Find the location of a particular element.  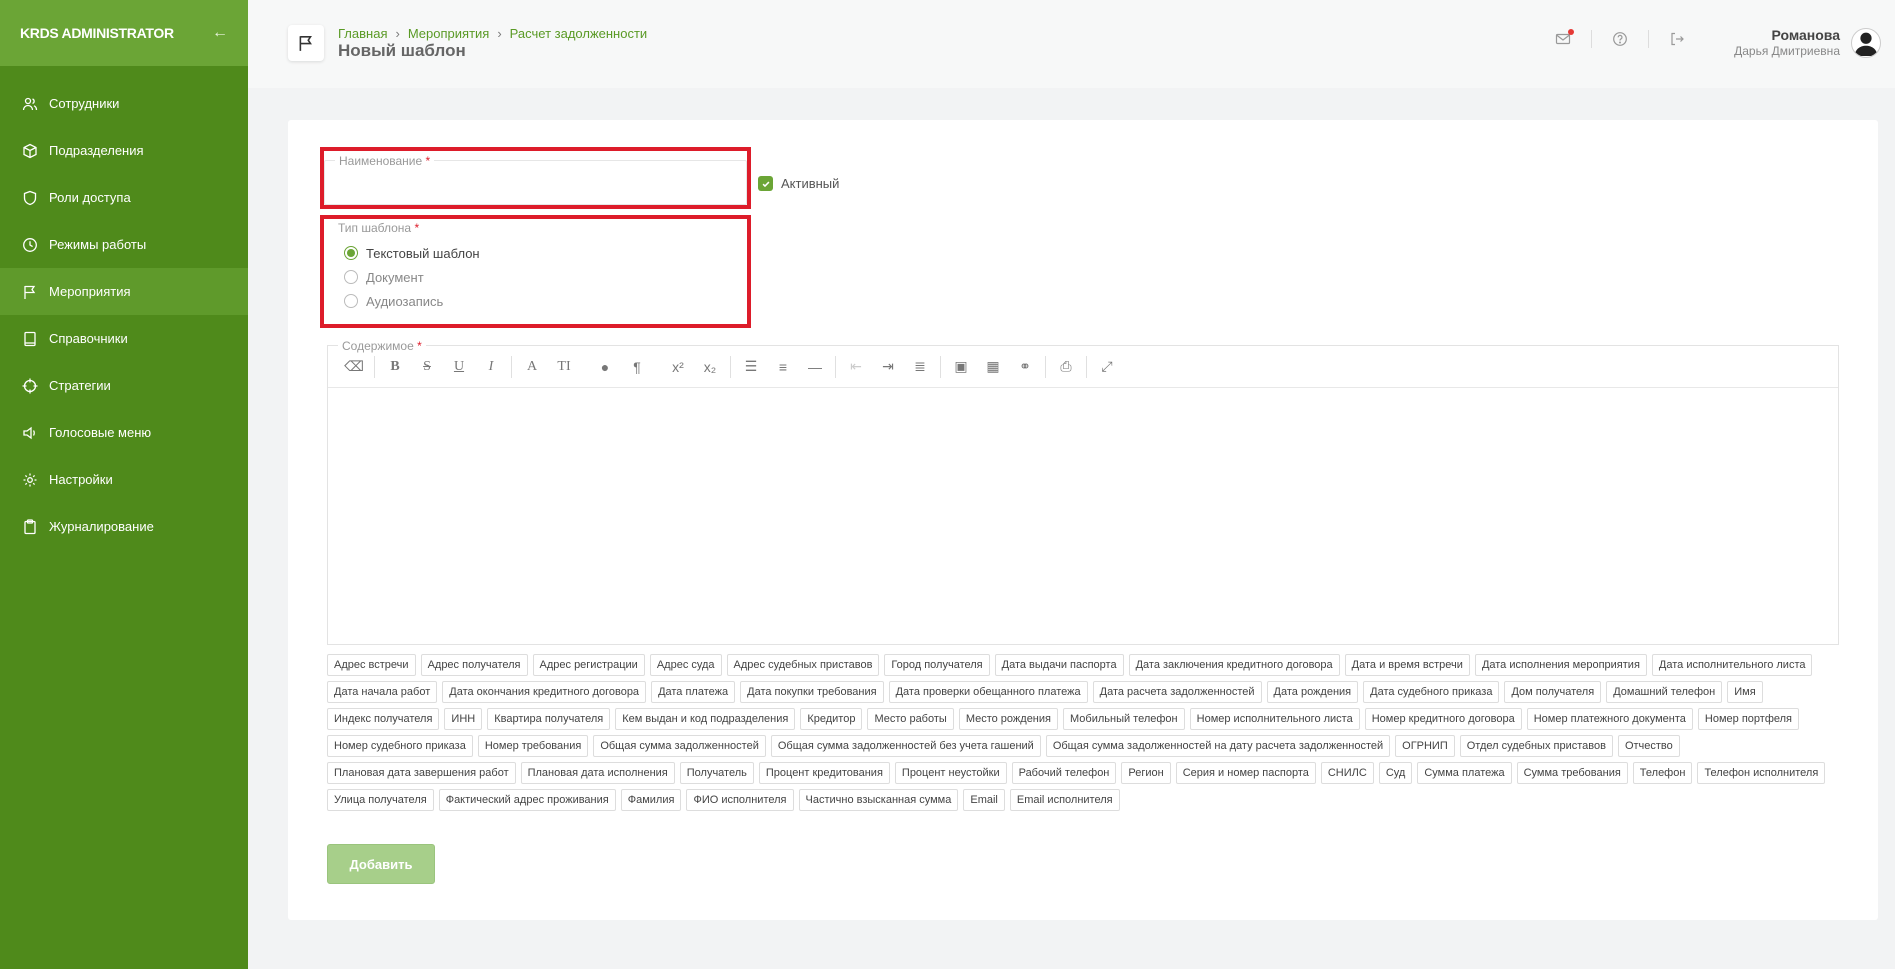

sidebar-item-references: Справочники is located at coordinates (124, 338).